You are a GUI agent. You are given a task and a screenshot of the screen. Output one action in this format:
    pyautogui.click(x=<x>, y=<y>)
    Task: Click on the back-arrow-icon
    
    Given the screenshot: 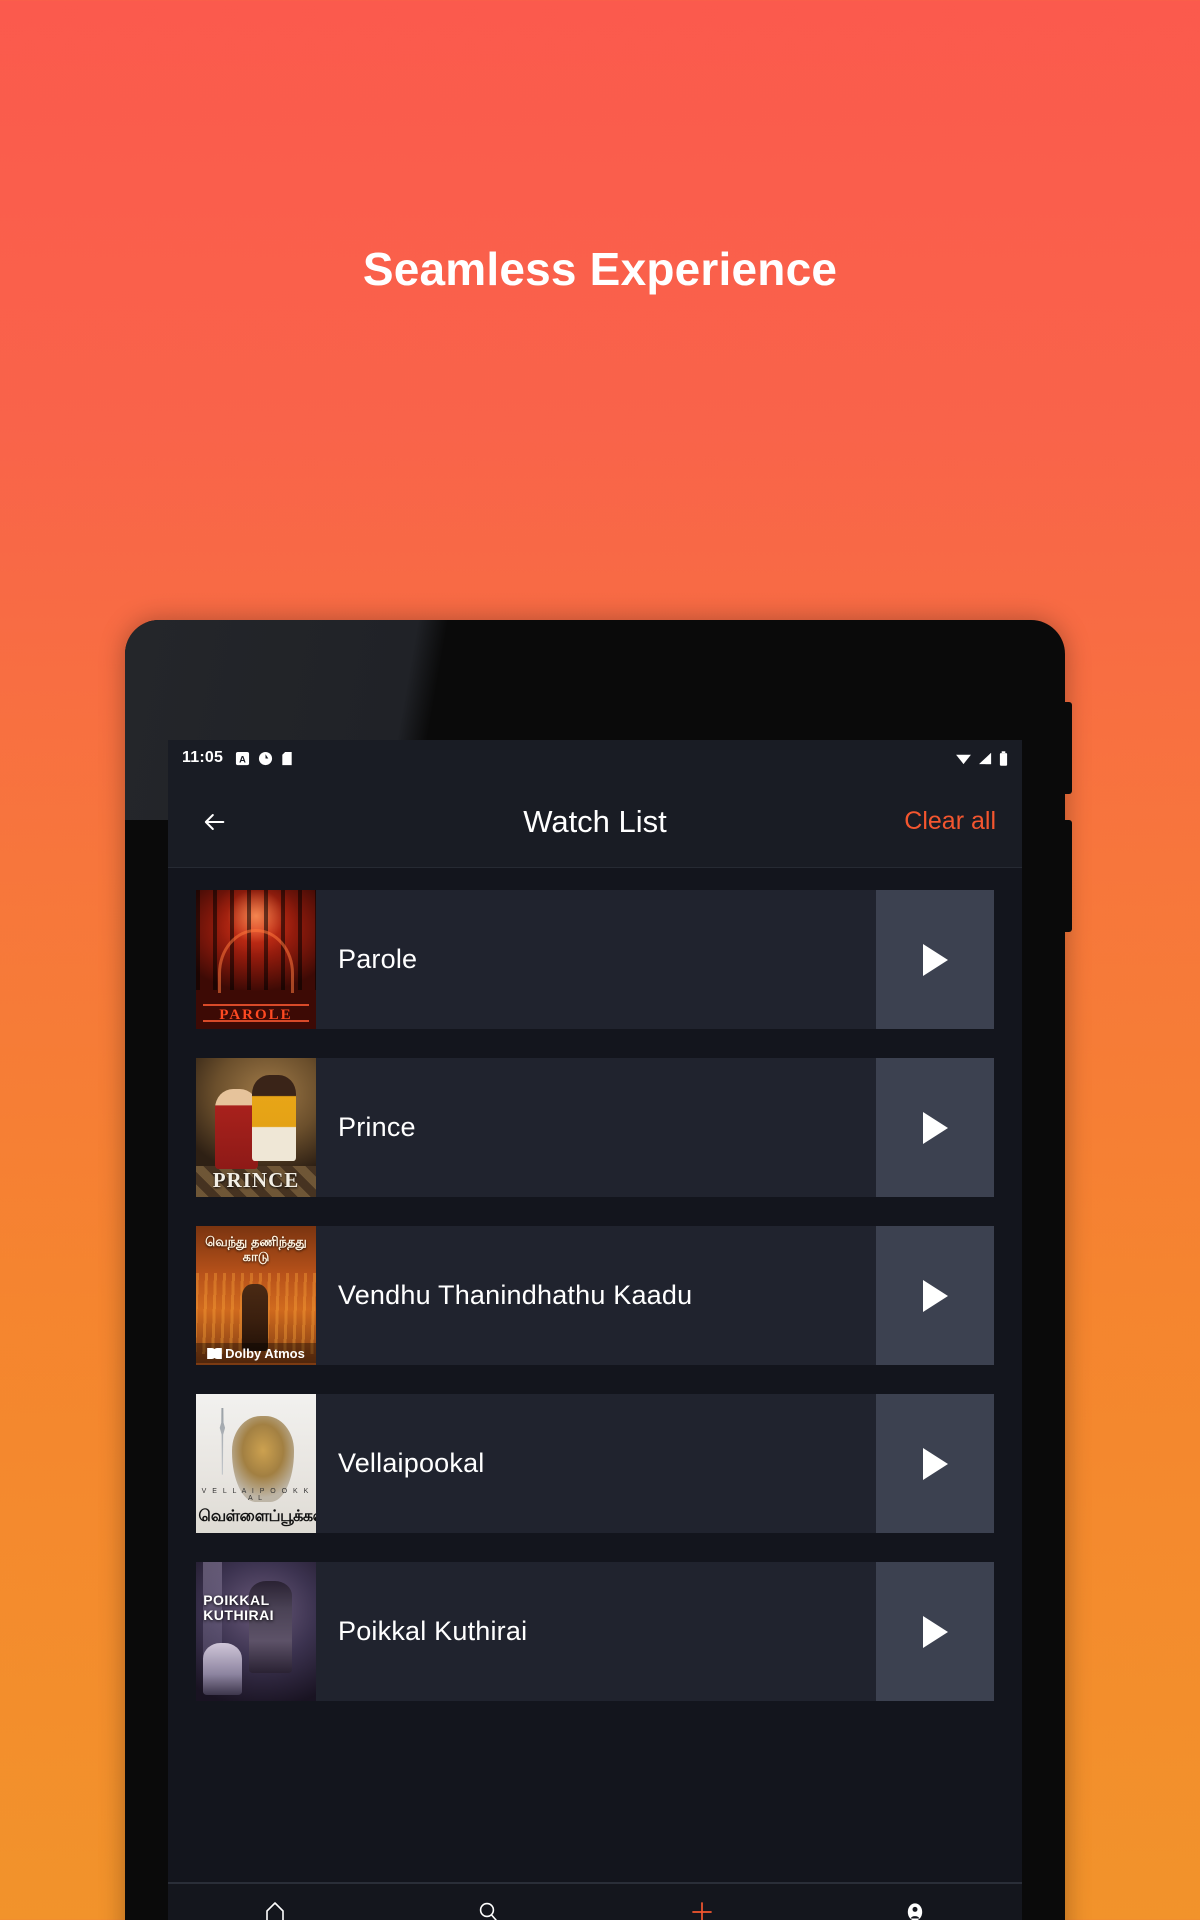 What is the action you would take?
    pyautogui.click(x=214, y=821)
    